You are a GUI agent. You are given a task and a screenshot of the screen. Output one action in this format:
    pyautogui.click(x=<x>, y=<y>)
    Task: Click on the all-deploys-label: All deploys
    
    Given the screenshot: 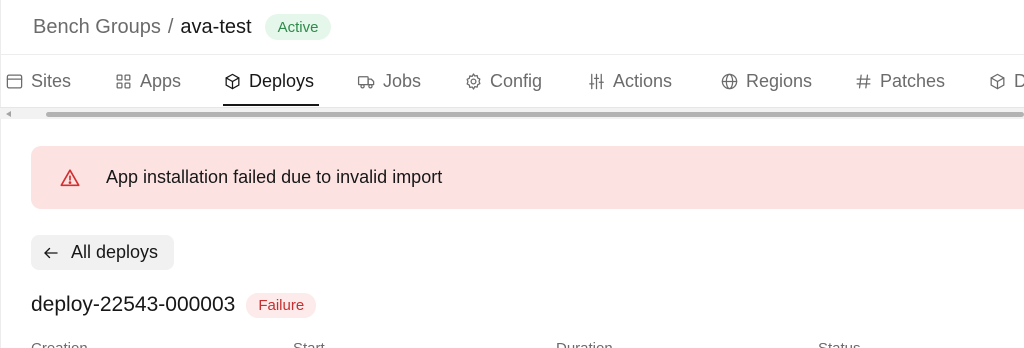 What is the action you would take?
    pyautogui.click(x=115, y=252)
    